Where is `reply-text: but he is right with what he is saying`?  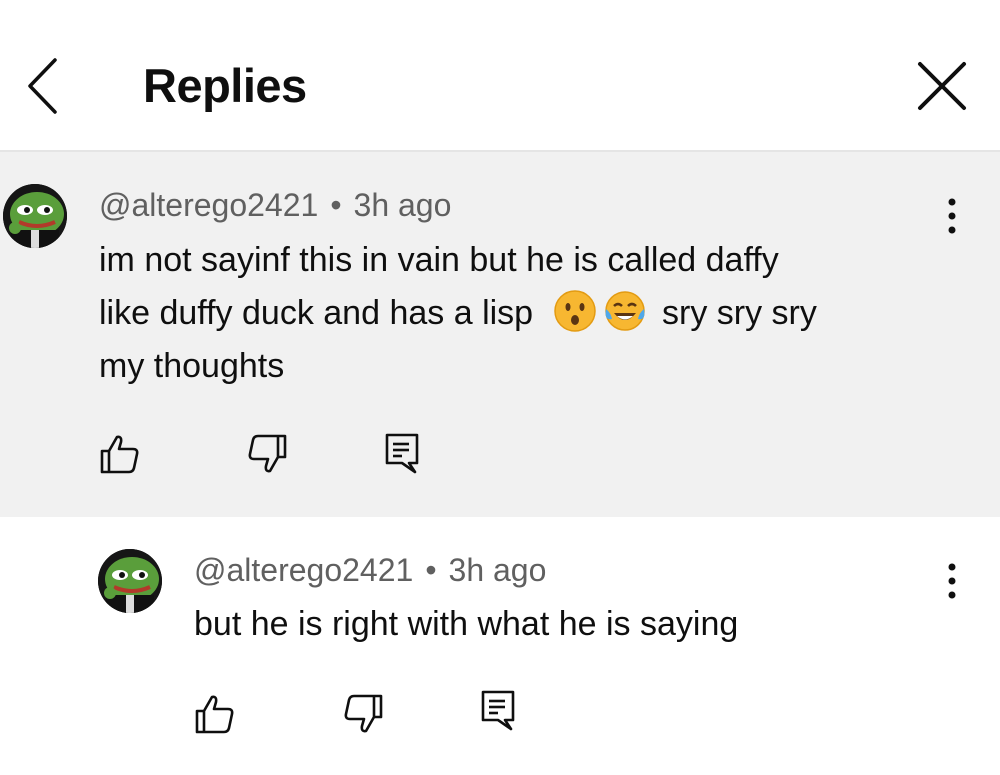
reply-text: but he is right with what he is saying is located at coordinates (466, 624).